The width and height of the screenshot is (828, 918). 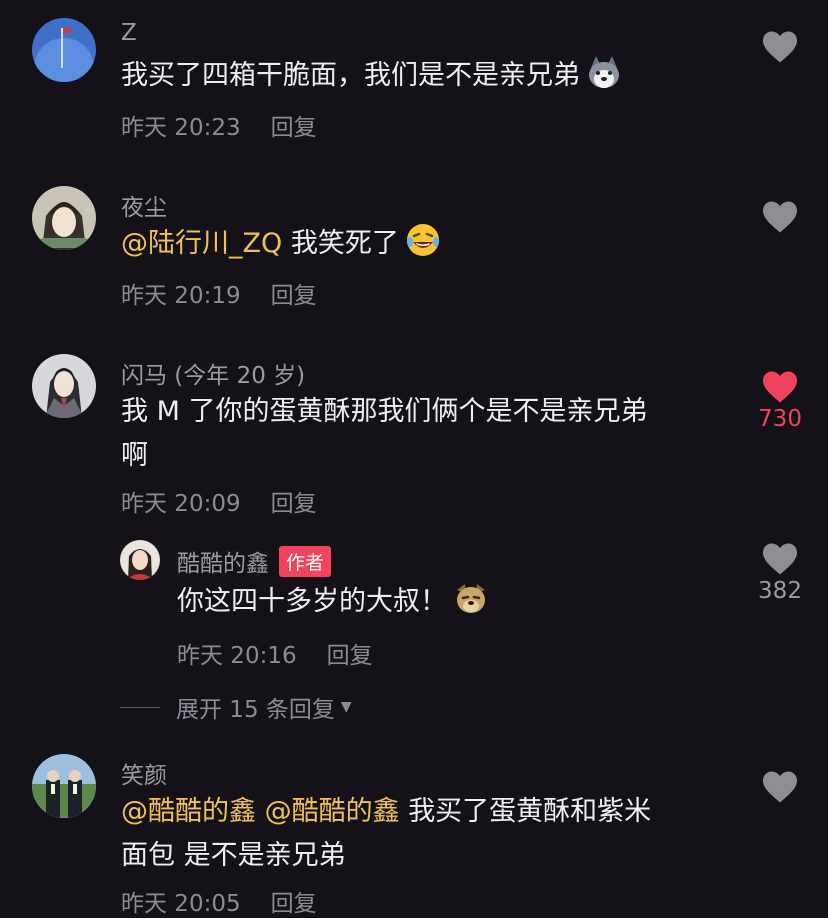 What do you see at coordinates (233, 855) in the screenshot?
I see `comment-text-line: 面包 是不是亲兄弟` at bounding box center [233, 855].